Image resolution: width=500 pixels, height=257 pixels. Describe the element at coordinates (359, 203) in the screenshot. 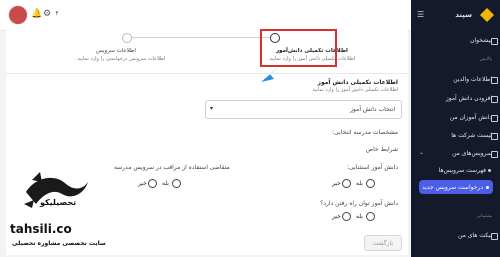

I see `walk-question: دانش آموز توان راه رفتن دارد؟` at that location.